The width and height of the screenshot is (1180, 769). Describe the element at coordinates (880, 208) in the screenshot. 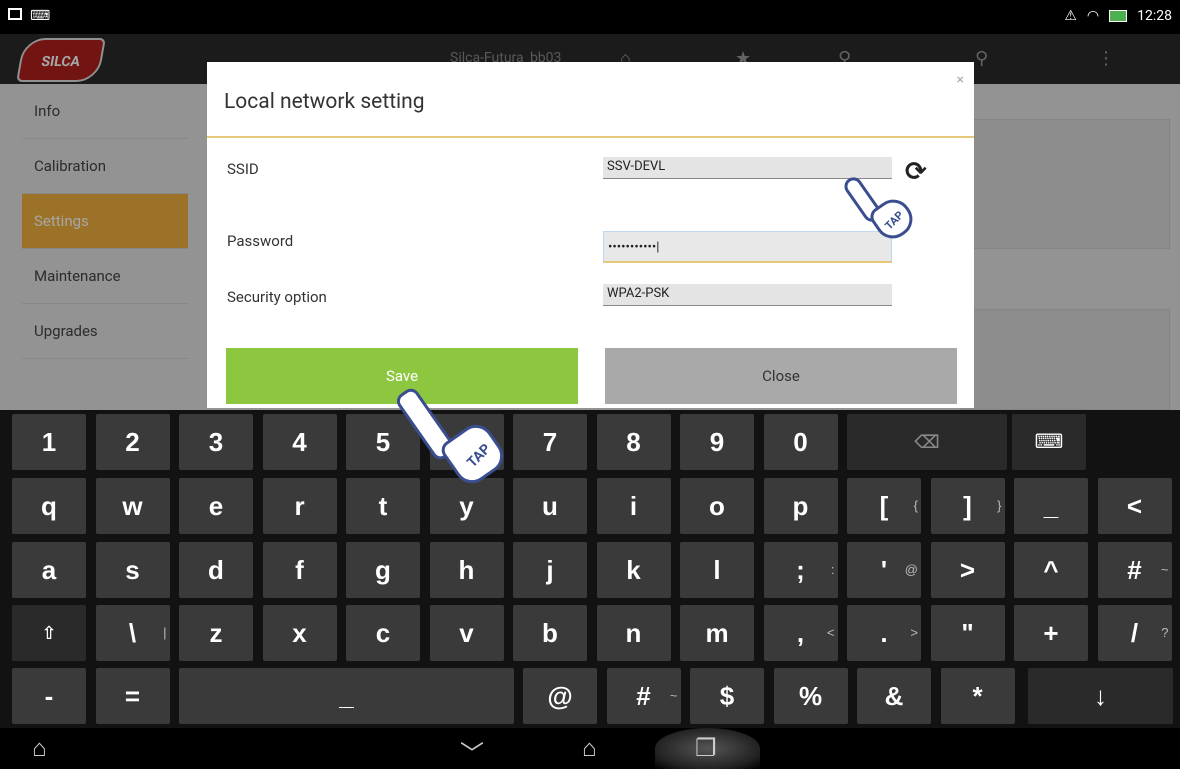

I see `tap-hint-refresh: TAP` at that location.